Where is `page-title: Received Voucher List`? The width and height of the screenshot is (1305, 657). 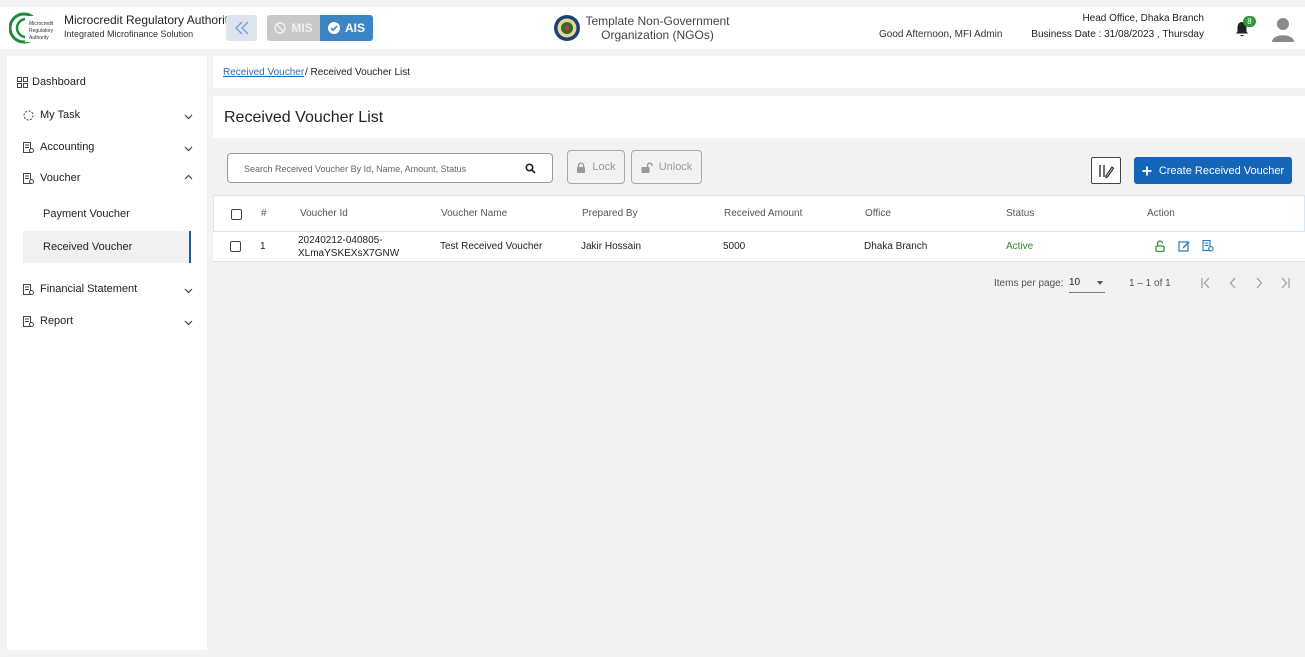
page-title: Received Voucher List is located at coordinates (304, 117).